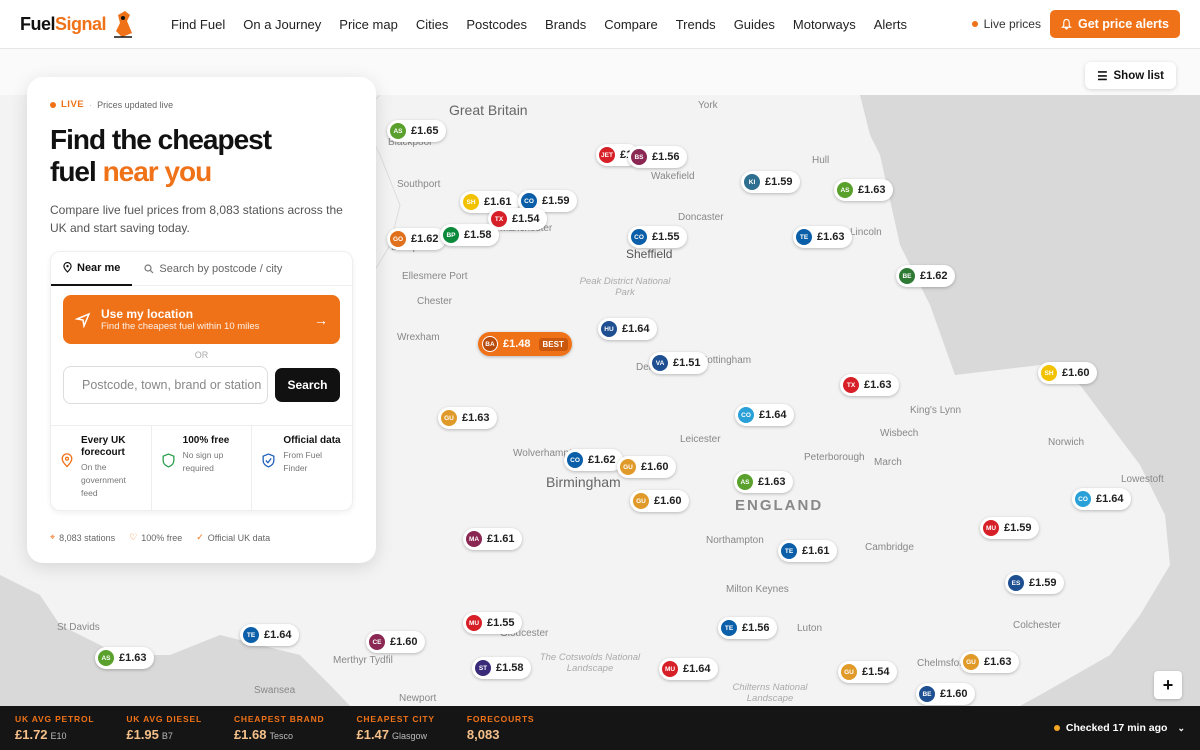 The image size is (1200, 750). Describe the element at coordinates (474, 539) in the screenshot. I see `brand-badge: MA` at that location.